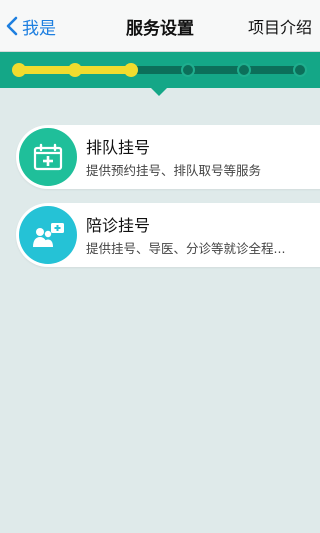 This screenshot has width=320, height=533. Describe the element at coordinates (280, 26) in the screenshot. I see `project-intro-button: 项目介绍` at that location.